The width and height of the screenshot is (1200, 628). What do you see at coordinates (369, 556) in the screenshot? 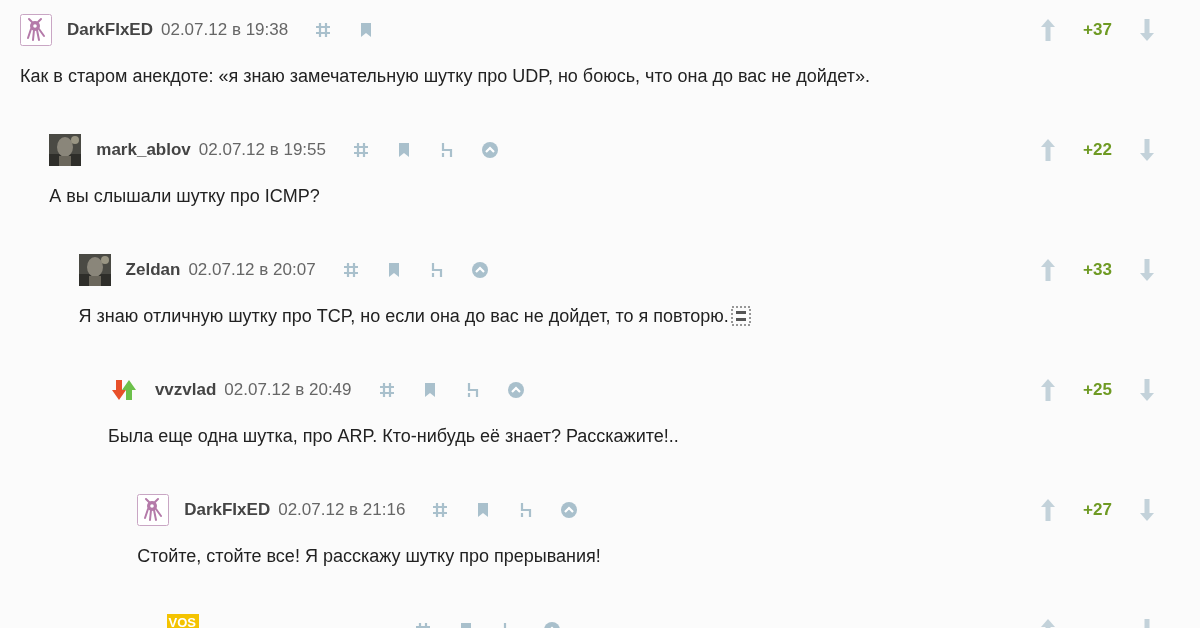
I see `comment-text: Стойте, стойте все! Я расскажу шутку про прерывания!` at bounding box center [369, 556].